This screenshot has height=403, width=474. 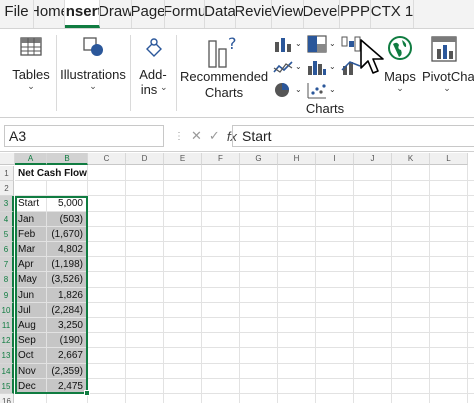 I want to click on column-header-c: C, so click(x=107, y=159).